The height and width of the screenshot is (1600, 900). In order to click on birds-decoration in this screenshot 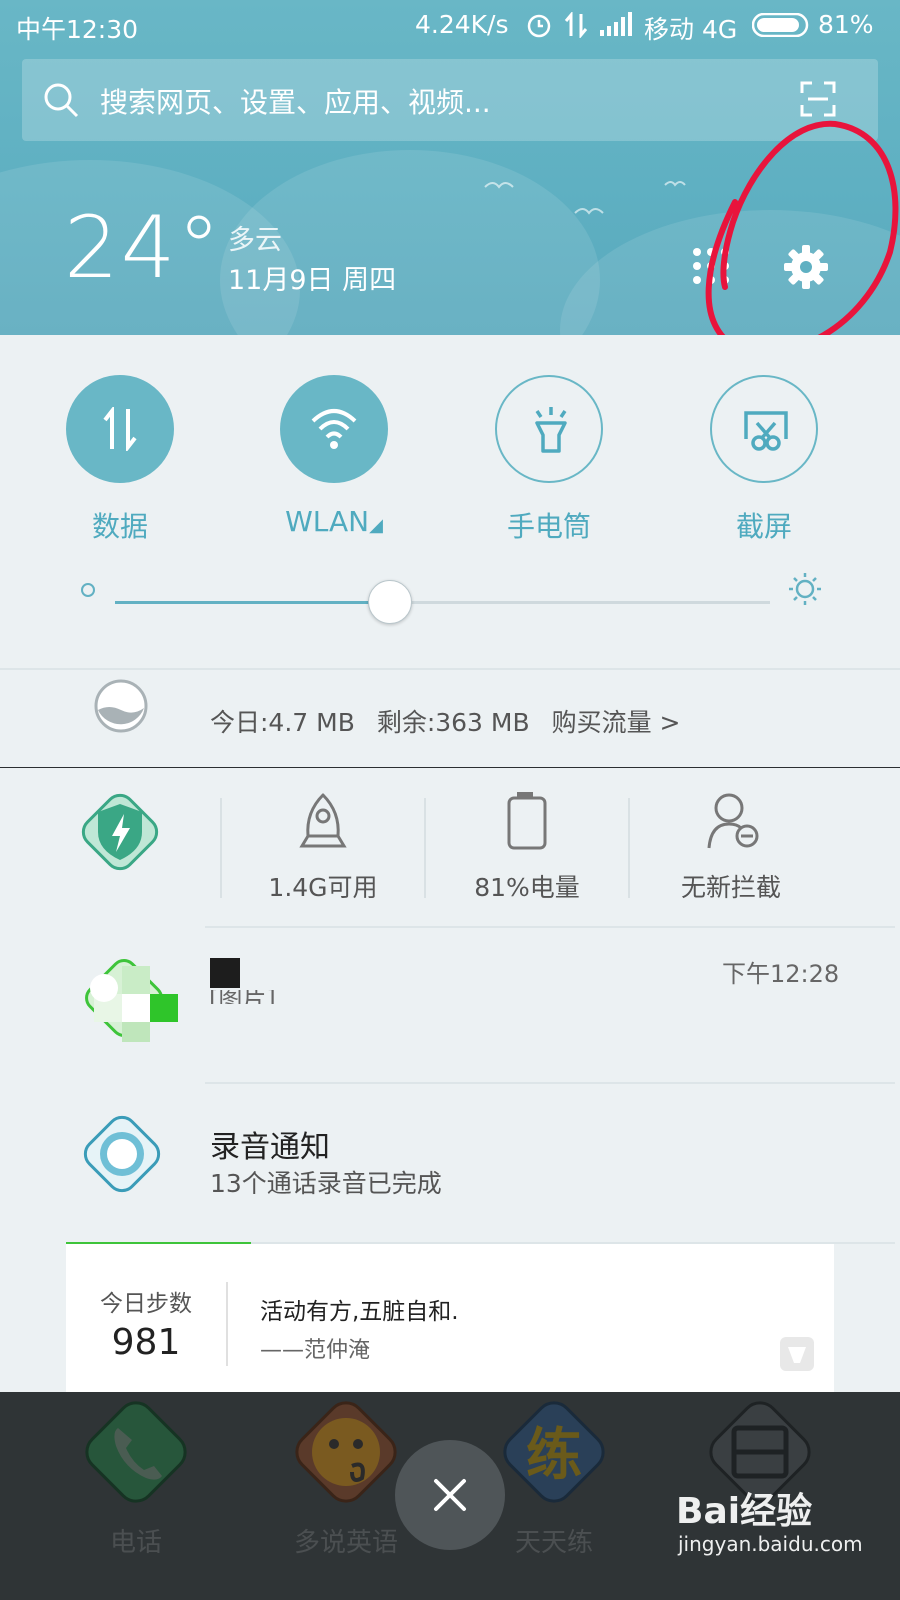, I will do `click(585, 198)`.